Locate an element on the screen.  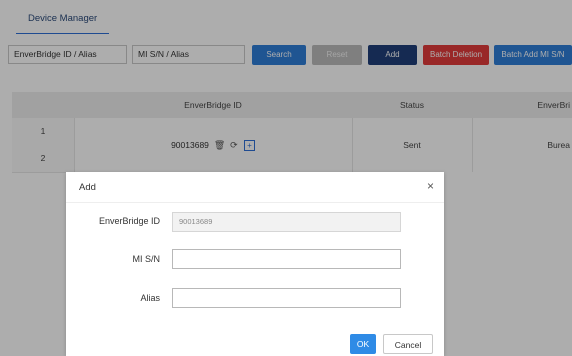
cancel-button: Cancel is located at coordinates (408, 344).